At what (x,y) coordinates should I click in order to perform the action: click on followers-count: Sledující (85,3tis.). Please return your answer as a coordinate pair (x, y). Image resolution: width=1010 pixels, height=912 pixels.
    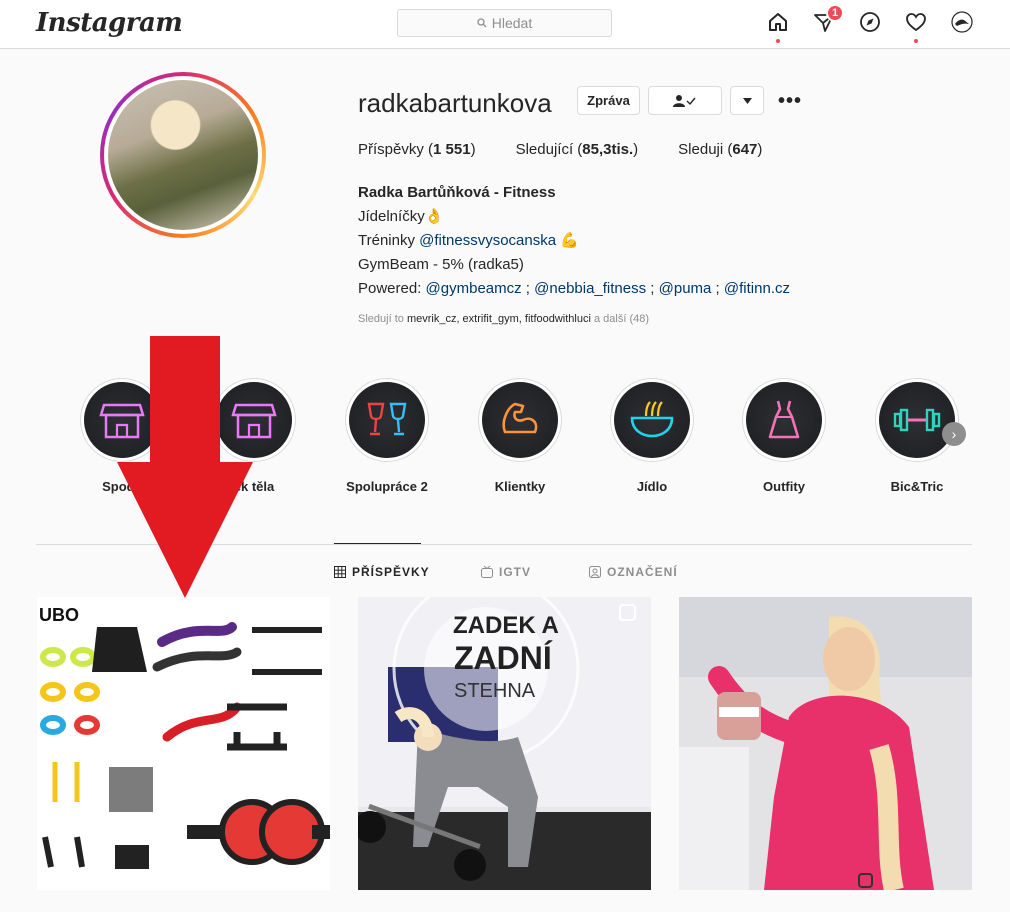
    Looking at the image, I should click on (577, 149).